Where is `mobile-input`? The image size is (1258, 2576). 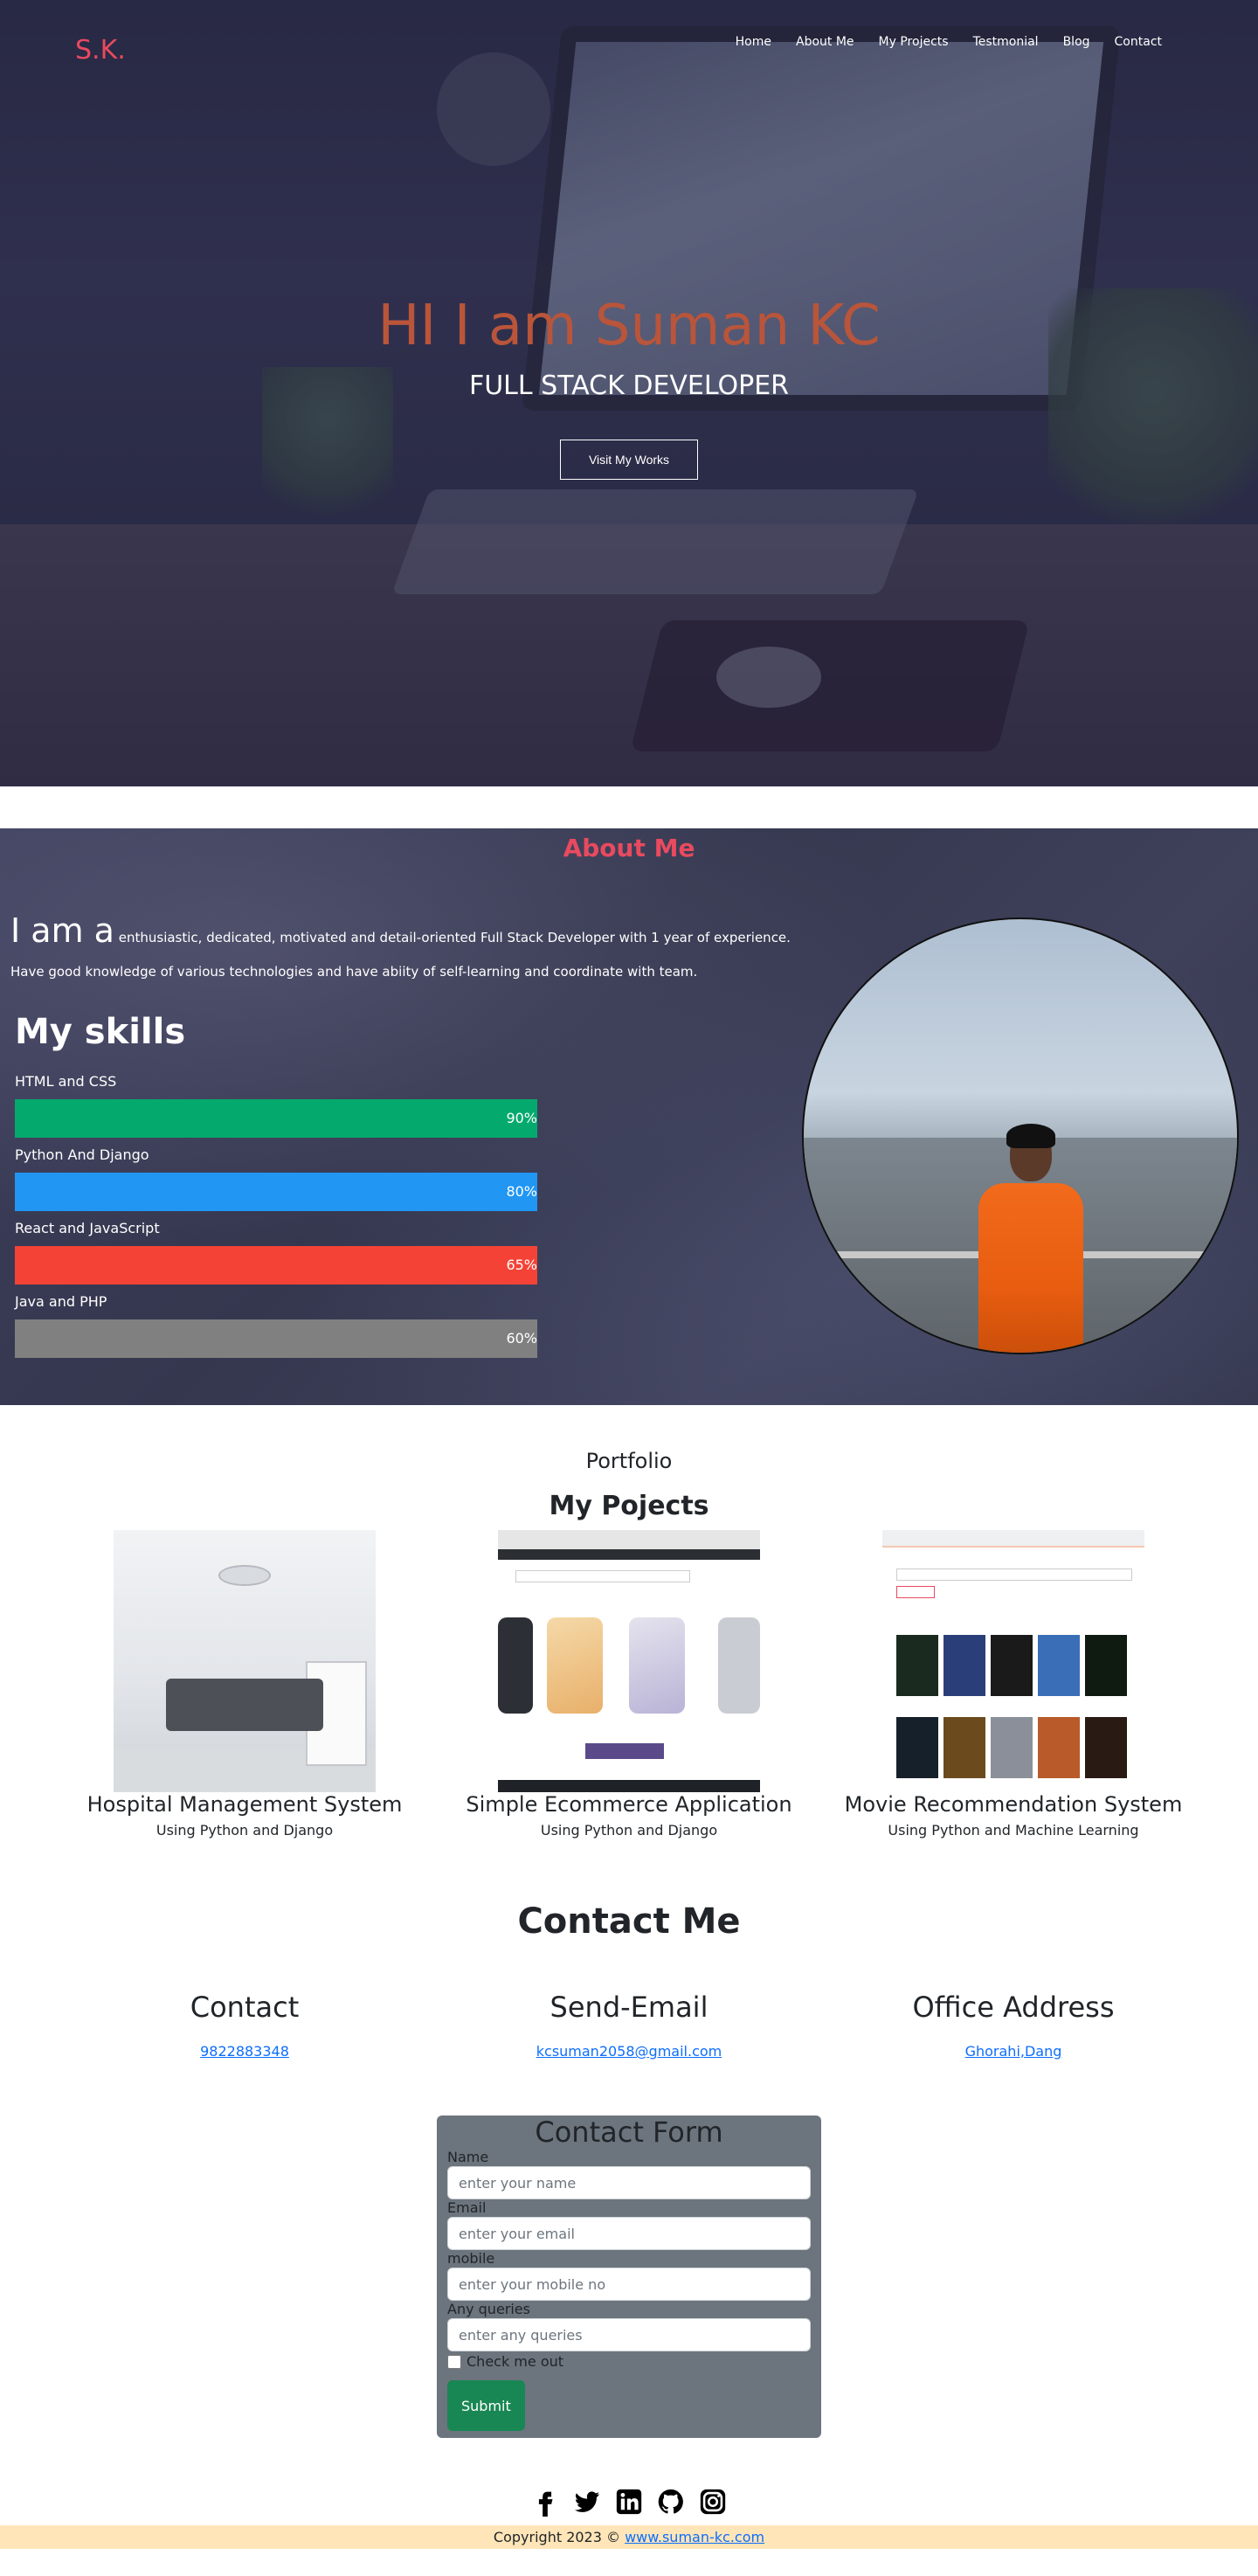 mobile-input is located at coordinates (629, 2284).